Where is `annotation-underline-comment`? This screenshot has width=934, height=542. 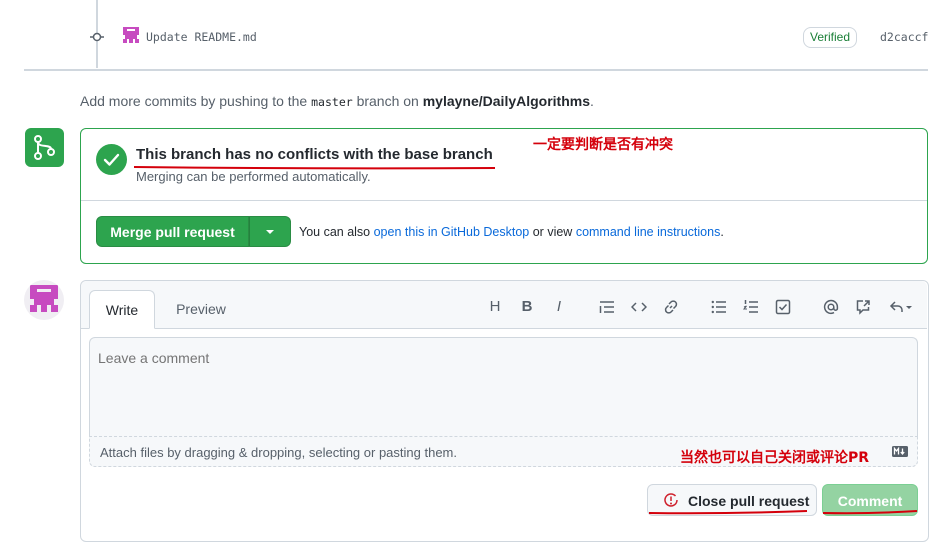
annotation-underline-comment is located at coordinates (870, 512).